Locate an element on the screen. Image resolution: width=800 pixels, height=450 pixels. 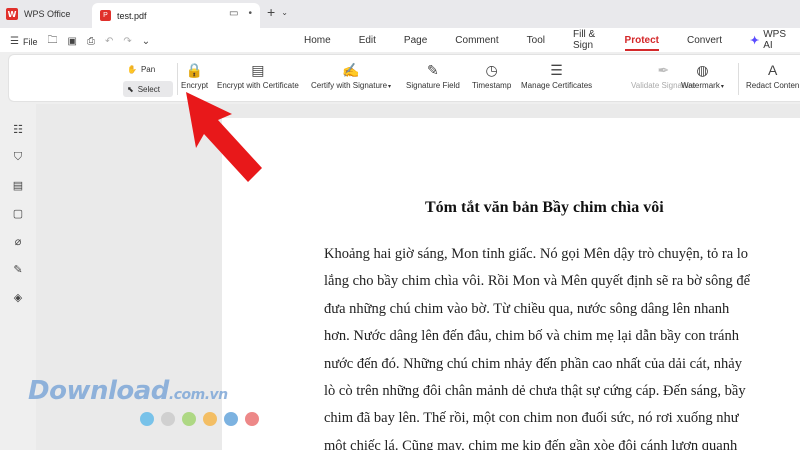
timestamp-button: ◷ Timestamp is located at coordinates (491, 79).